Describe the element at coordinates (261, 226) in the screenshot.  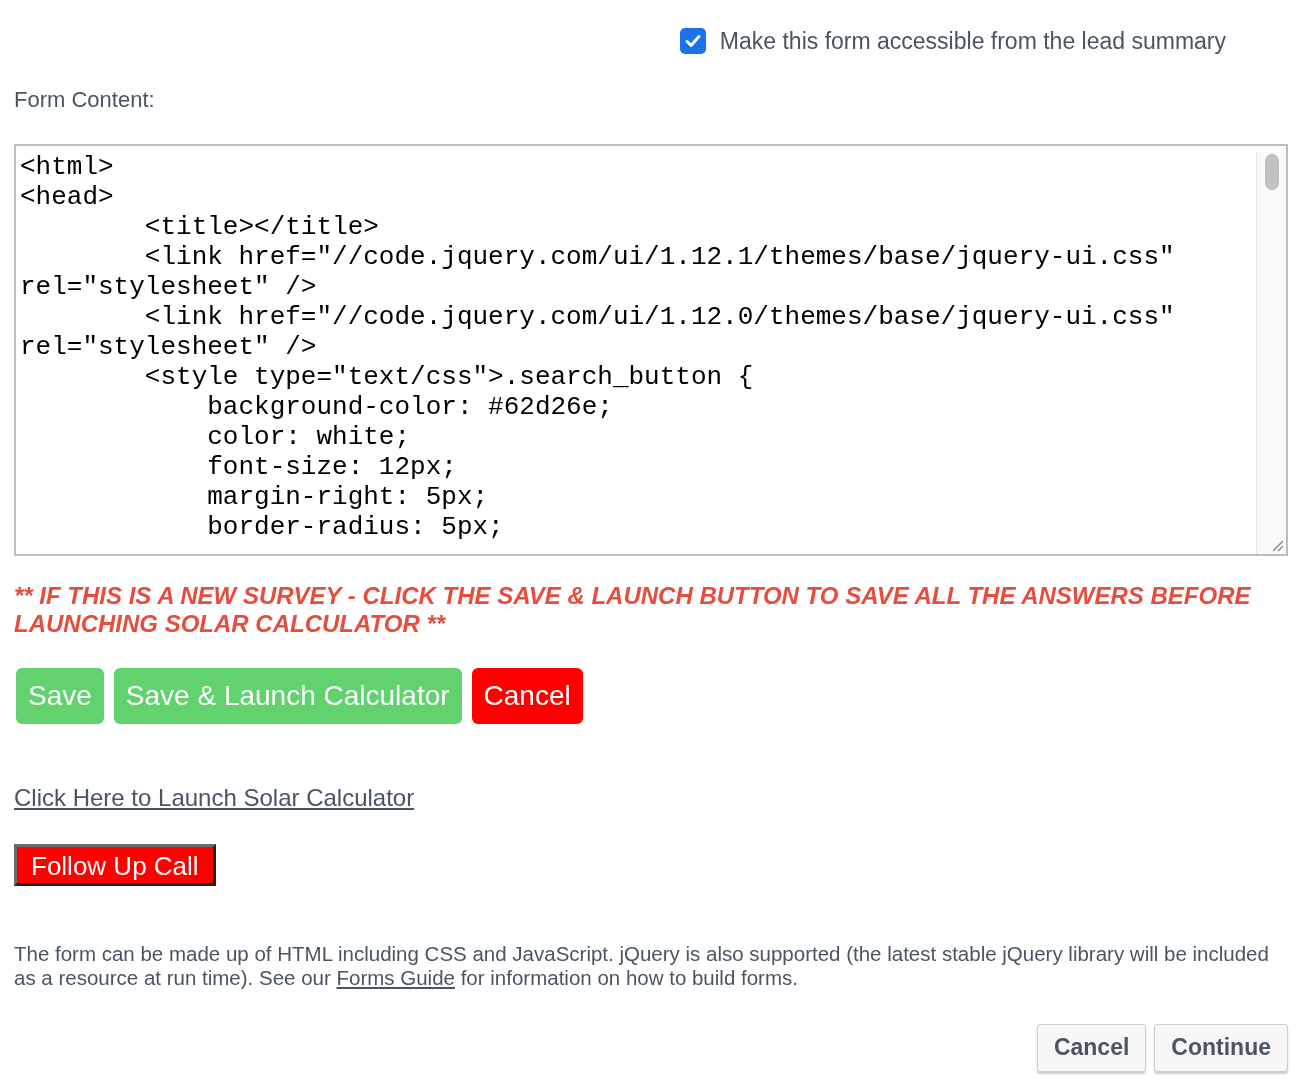
I see `code-line: <title></title>` at that location.